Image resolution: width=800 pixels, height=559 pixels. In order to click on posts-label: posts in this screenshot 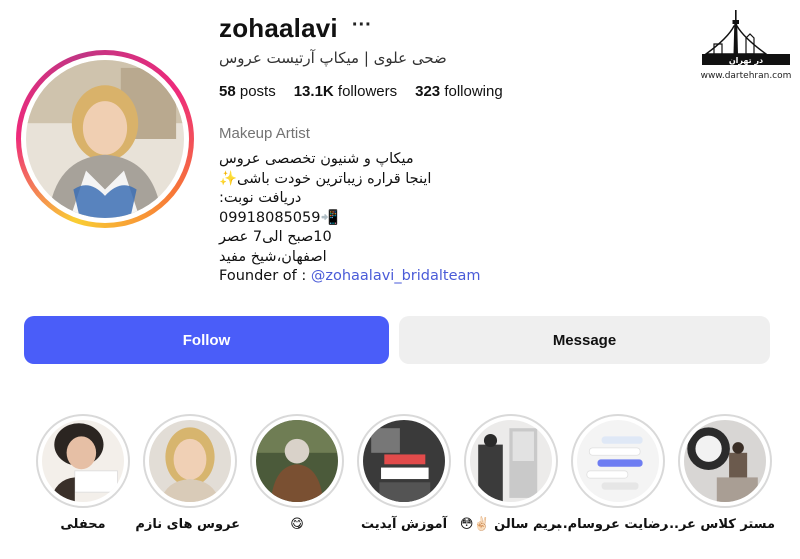, I will do `click(257, 91)`.